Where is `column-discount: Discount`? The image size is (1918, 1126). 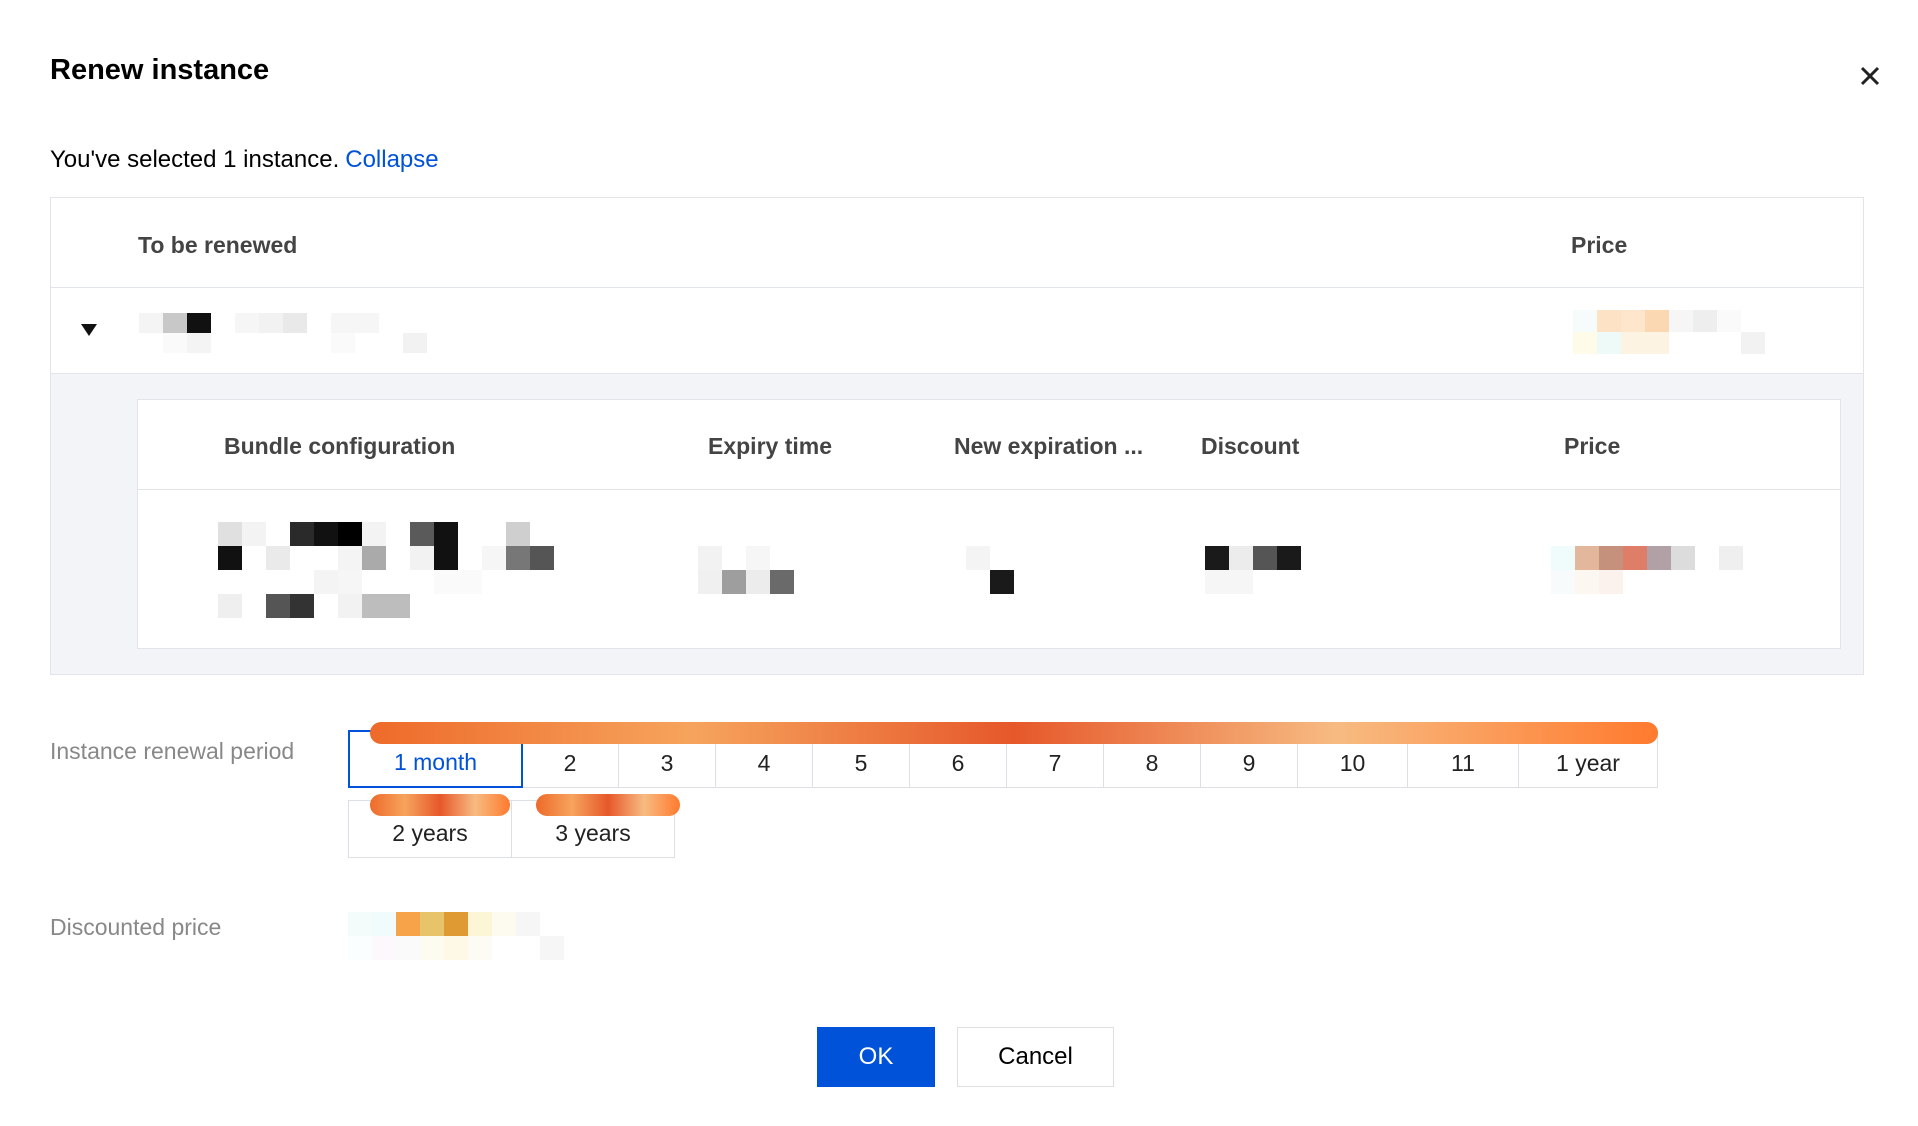 column-discount: Discount is located at coordinates (1250, 446).